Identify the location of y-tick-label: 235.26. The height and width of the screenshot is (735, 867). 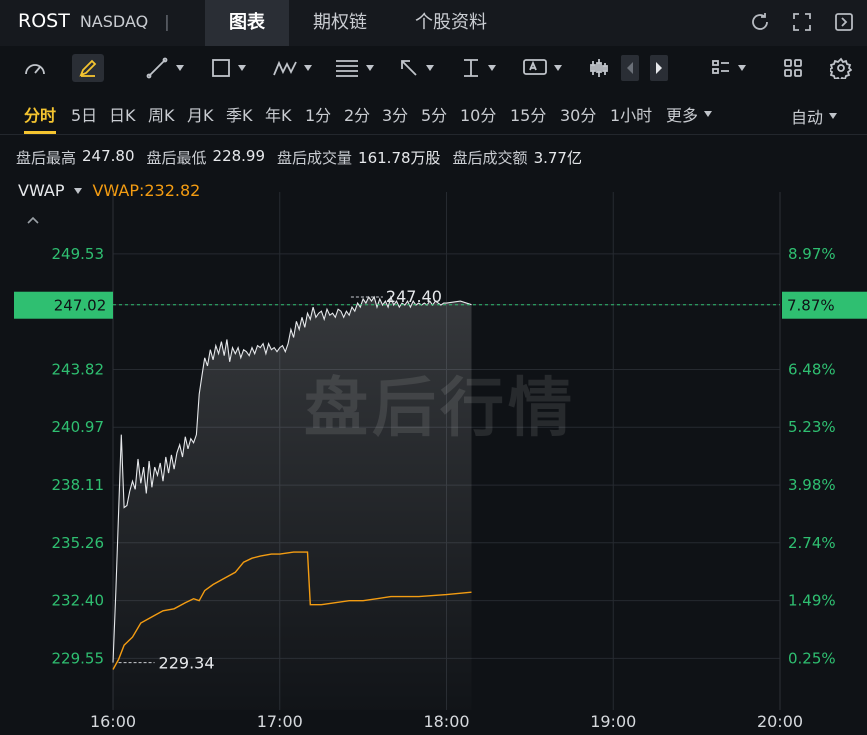
(78, 543).